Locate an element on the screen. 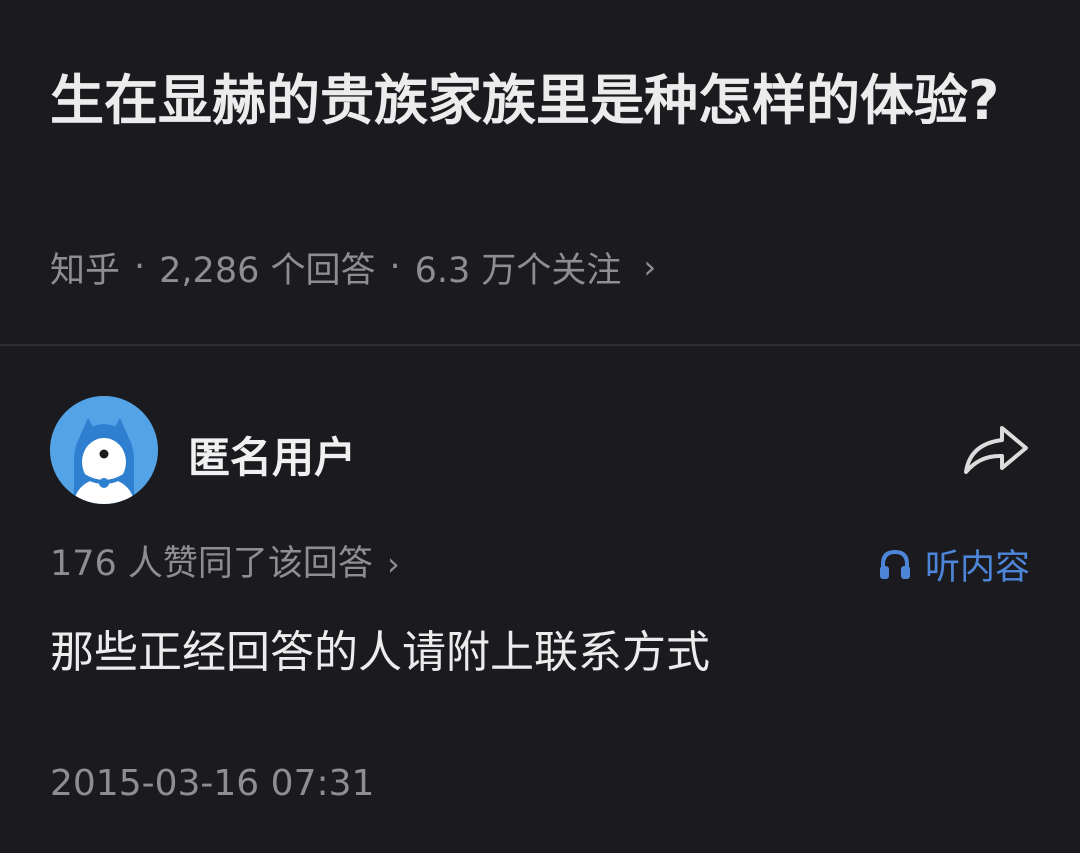 The image size is (1080, 853). share-button is located at coordinates (996, 450).